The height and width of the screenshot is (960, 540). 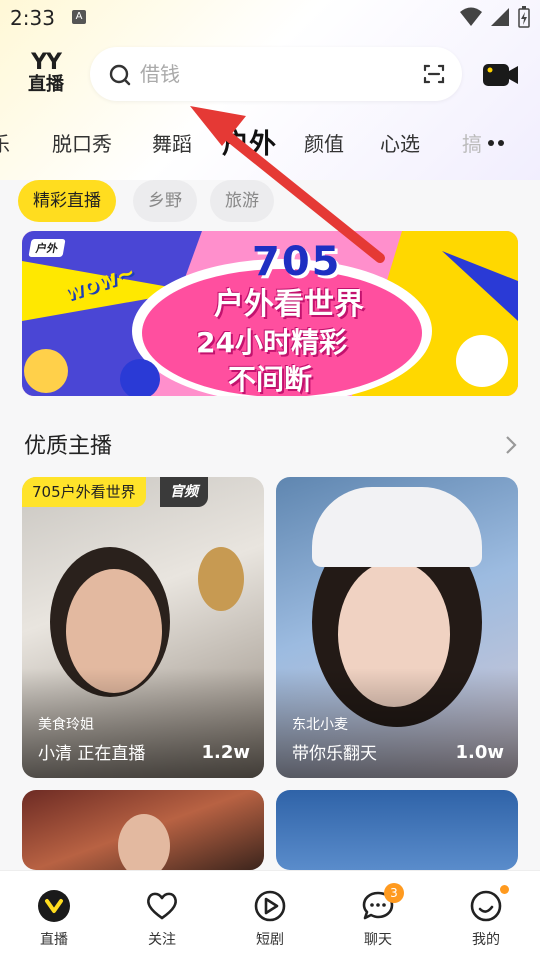 I want to click on status-time: 2:33, so click(x=32, y=18).